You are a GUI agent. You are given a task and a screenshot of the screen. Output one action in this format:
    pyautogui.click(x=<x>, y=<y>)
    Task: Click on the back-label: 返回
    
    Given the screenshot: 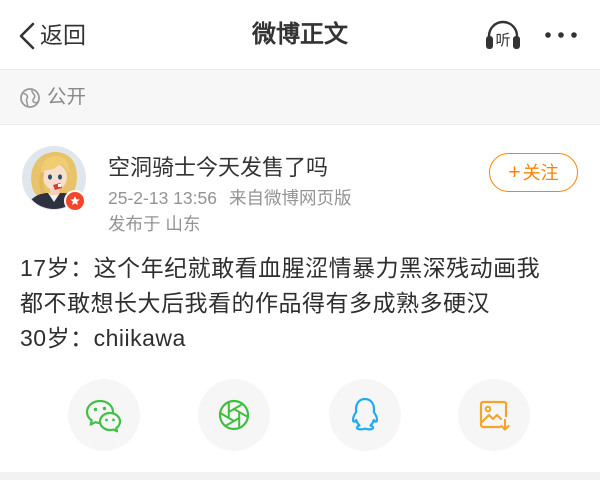 What is the action you would take?
    pyautogui.click(x=63, y=35)
    